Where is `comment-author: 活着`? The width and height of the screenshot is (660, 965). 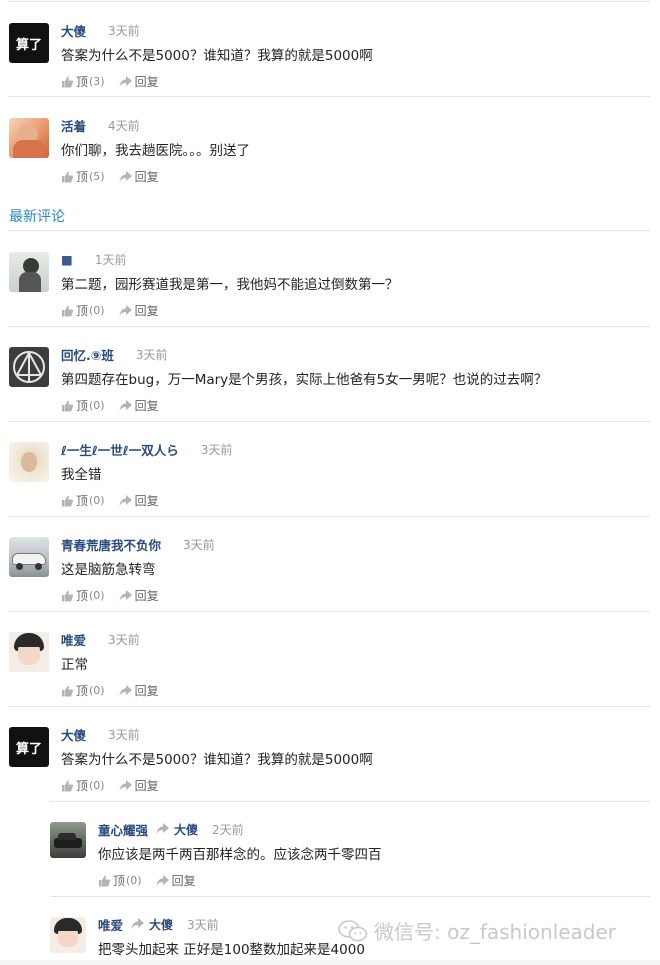 comment-author: 活着 is located at coordinates (73, 125).